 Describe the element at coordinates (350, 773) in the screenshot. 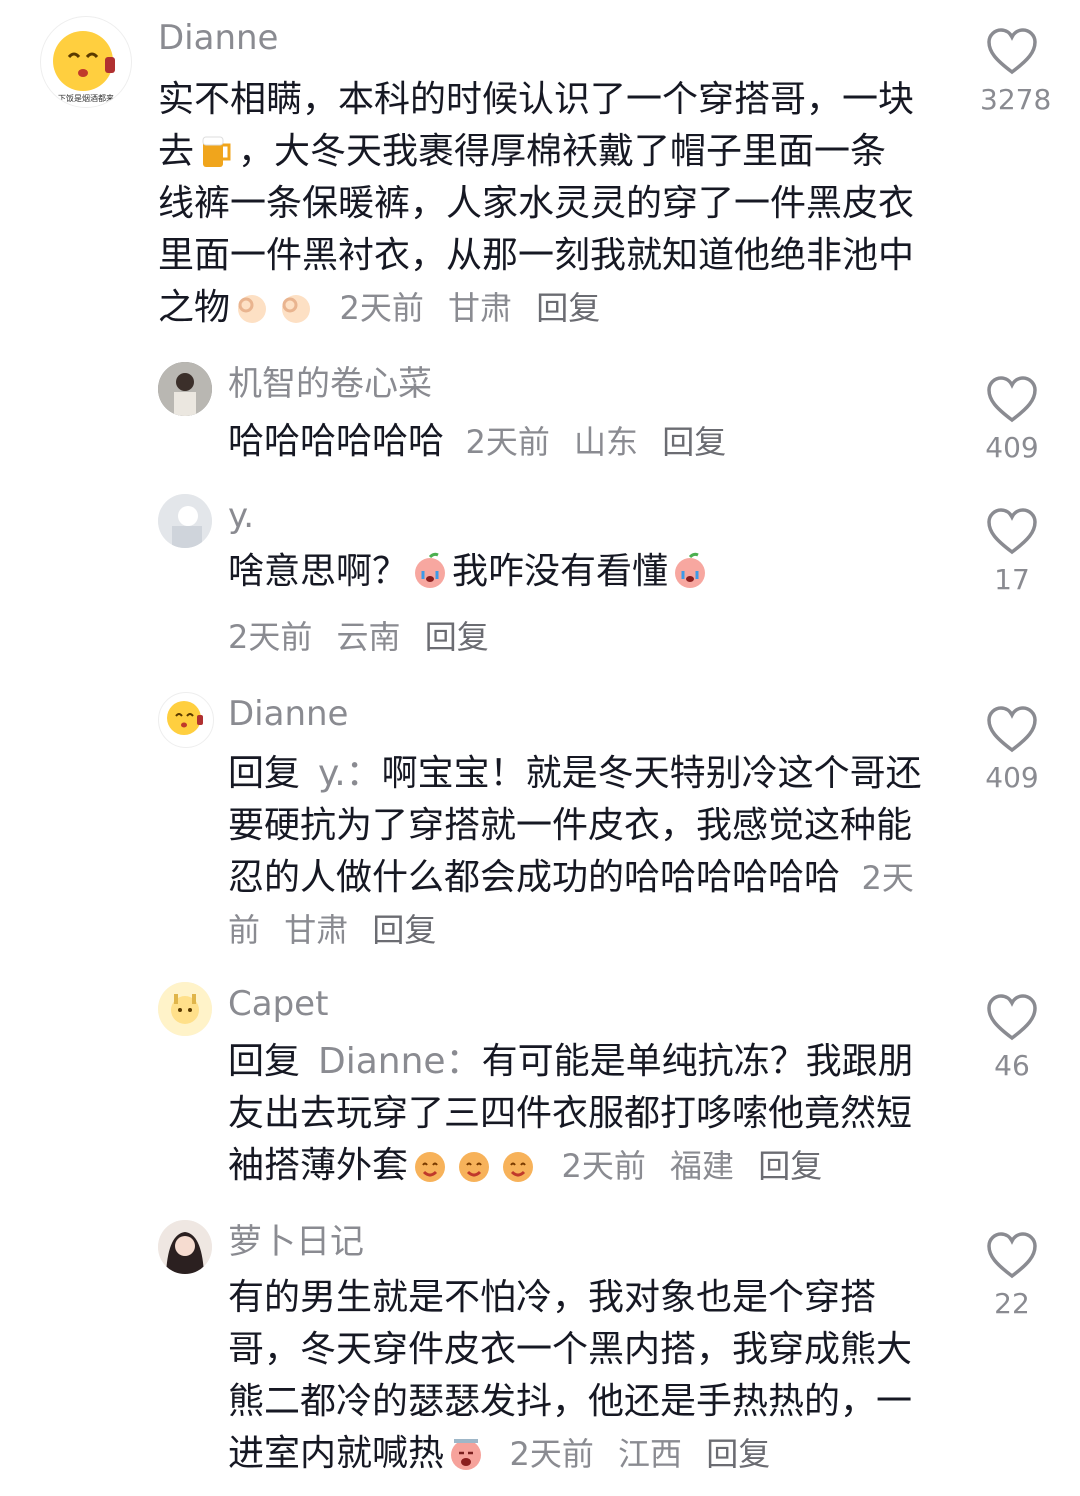

I see `reply-to-user: y.：` at that location.